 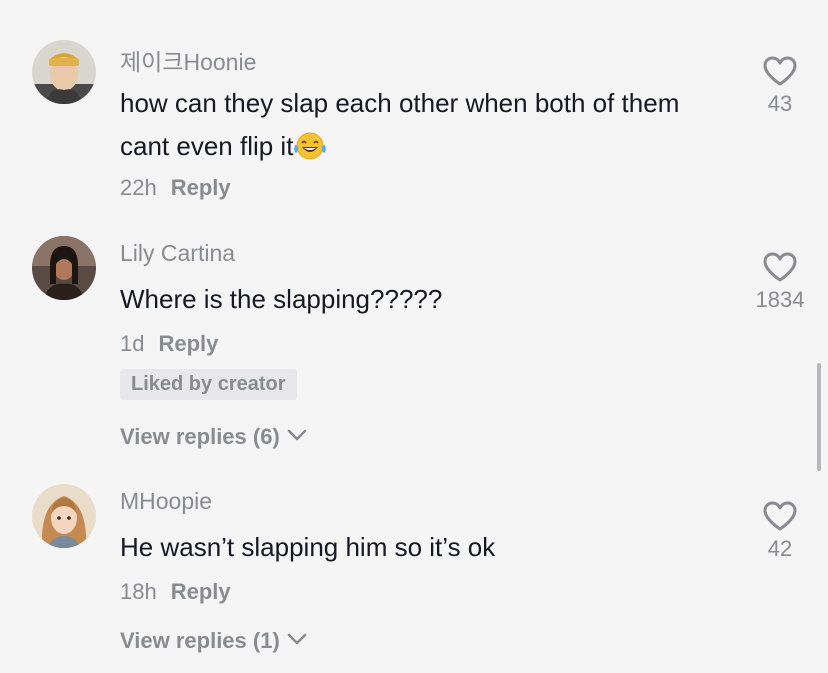 I want to click on scrollbar, so click(x=819, y=417).